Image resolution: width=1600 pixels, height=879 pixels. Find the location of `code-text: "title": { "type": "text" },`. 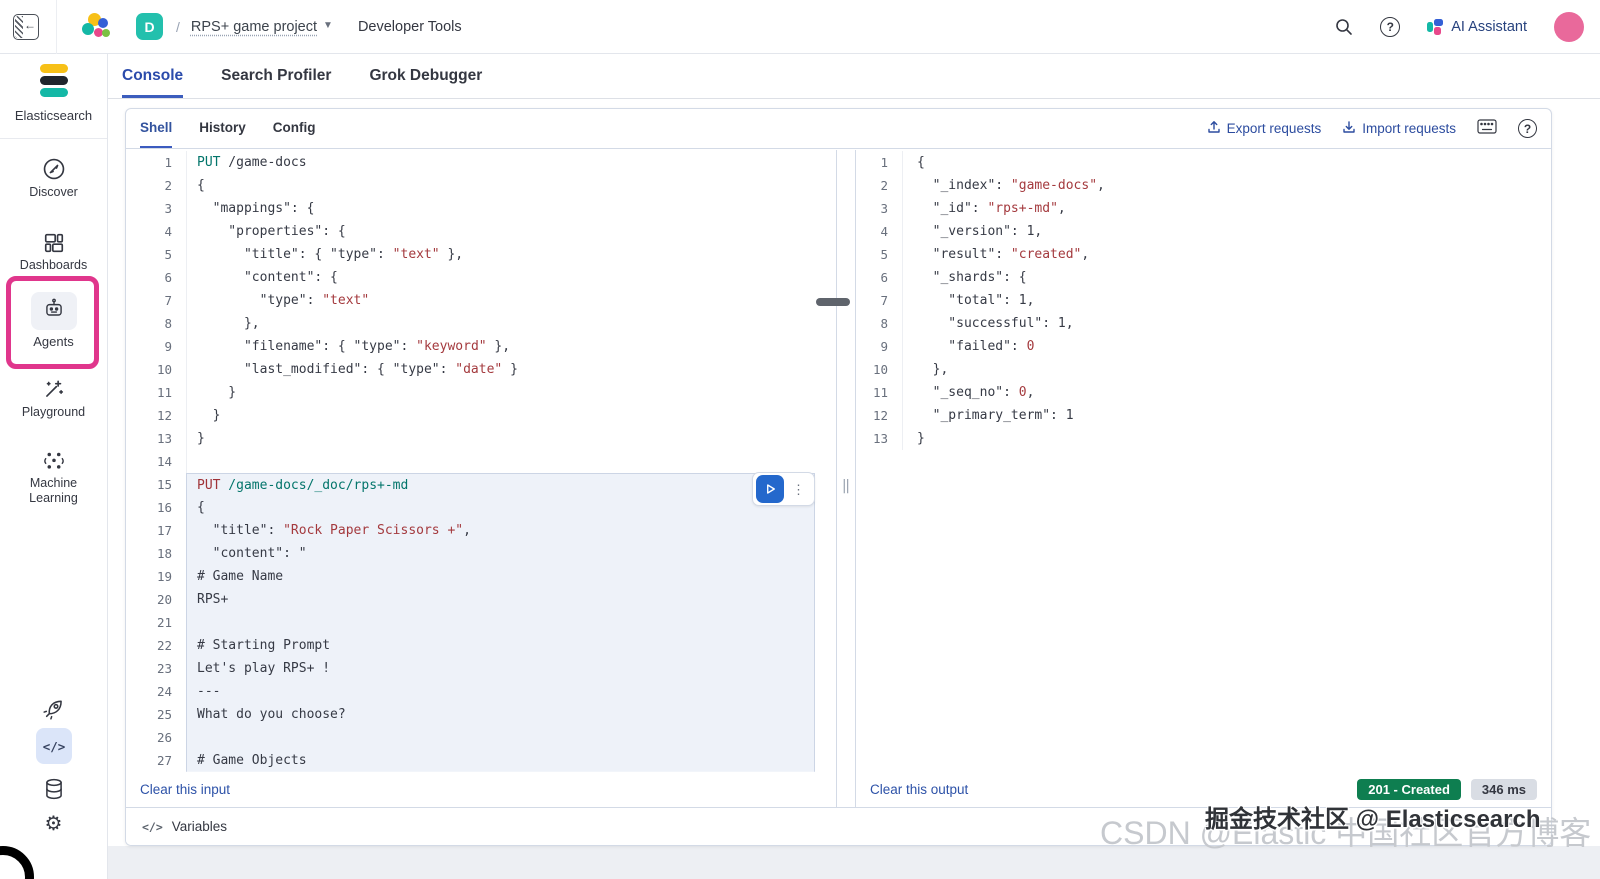

code-text: "title": { "type": "text" }, is located at coordinates (500, 254).